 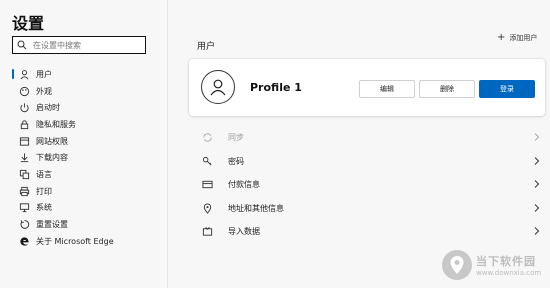 I want to click on sidebar-item-label: 启动时, so click(x=48, y=108).